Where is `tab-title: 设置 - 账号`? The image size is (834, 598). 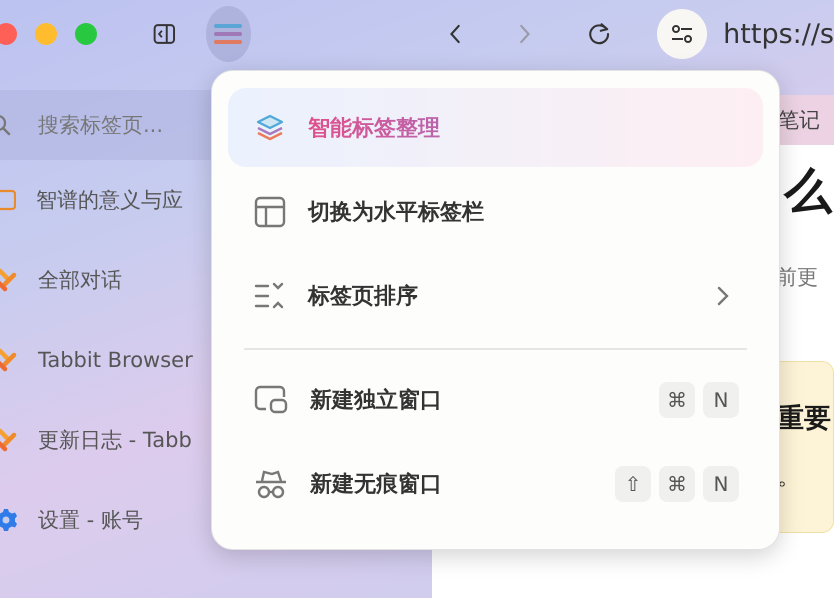 tab-title: 设置 - 账号 is located at coordinates (90, 520).